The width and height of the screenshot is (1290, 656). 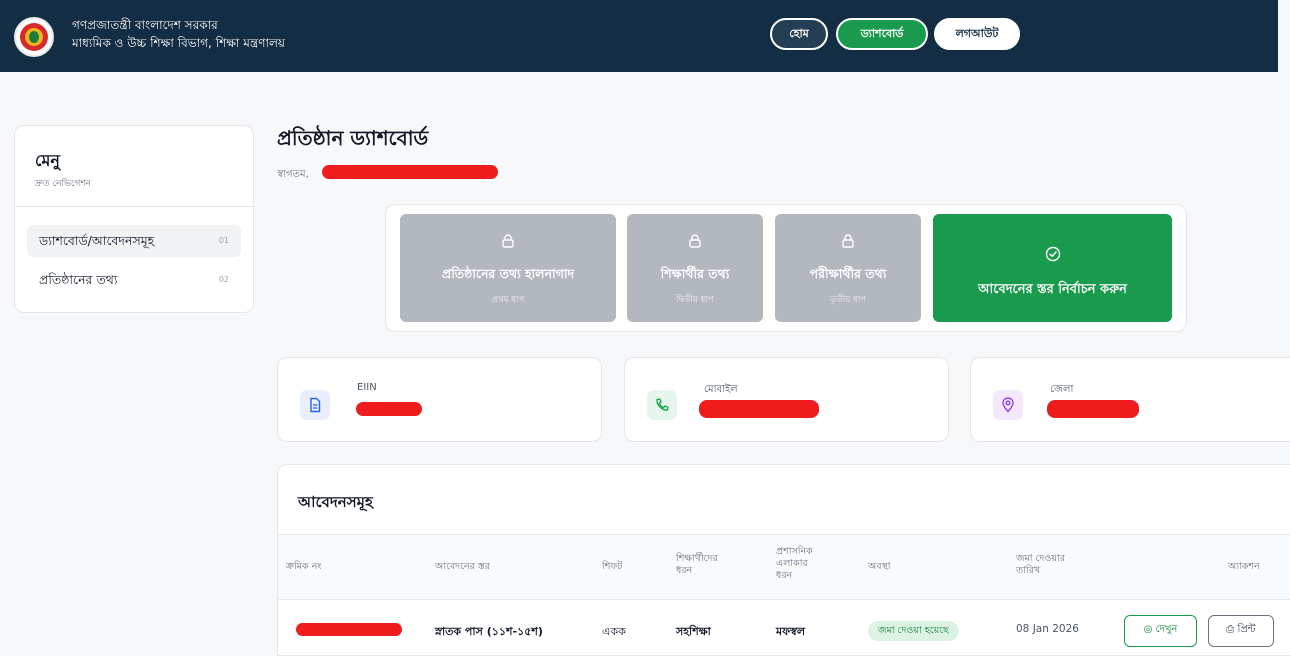 I want to click on page-title: প্রতিষ্ঠান ড্যাশবোর্ড, so click(x=353, y=138).